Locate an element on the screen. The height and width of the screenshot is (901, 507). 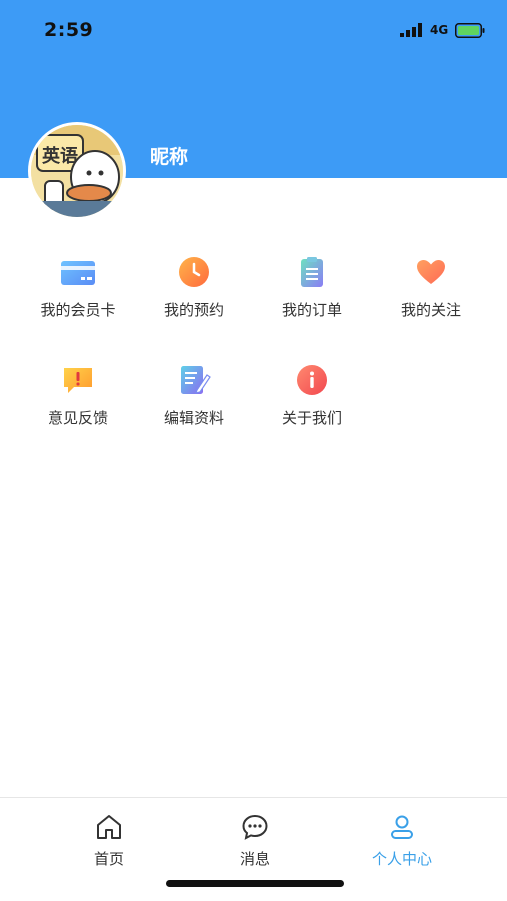
menu-item-member-card: 我的会员卡 is located at coordinates (78, 287).